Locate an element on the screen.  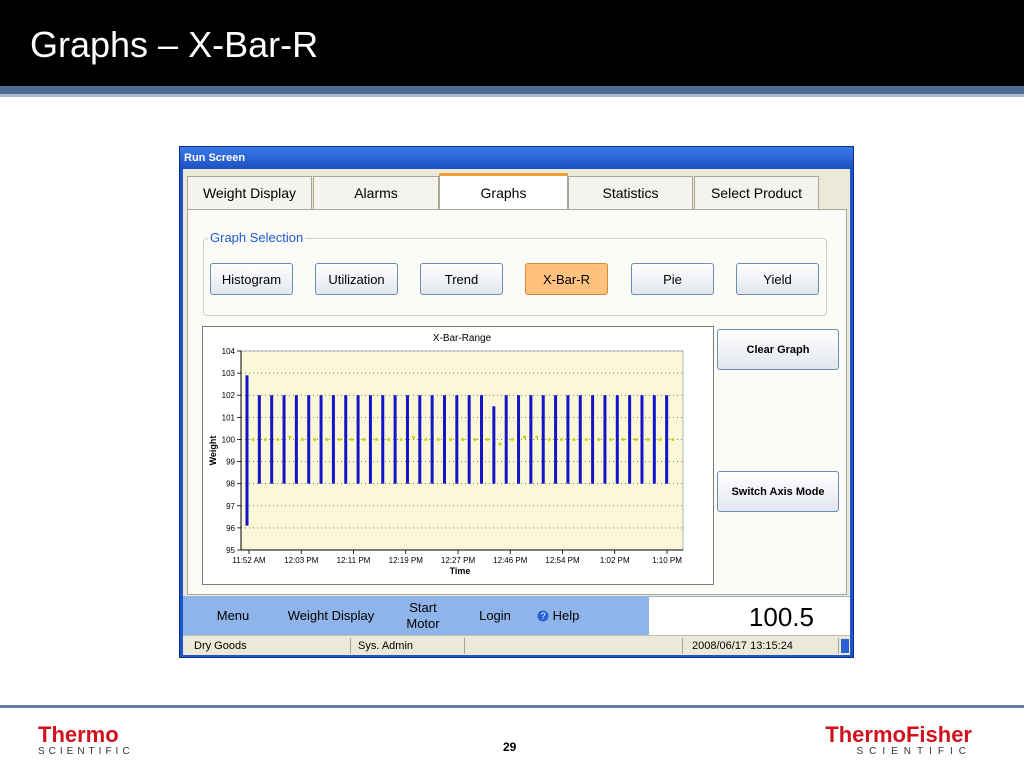
x-tick-label: 11:52 AM is located at coordinates (249, 560).